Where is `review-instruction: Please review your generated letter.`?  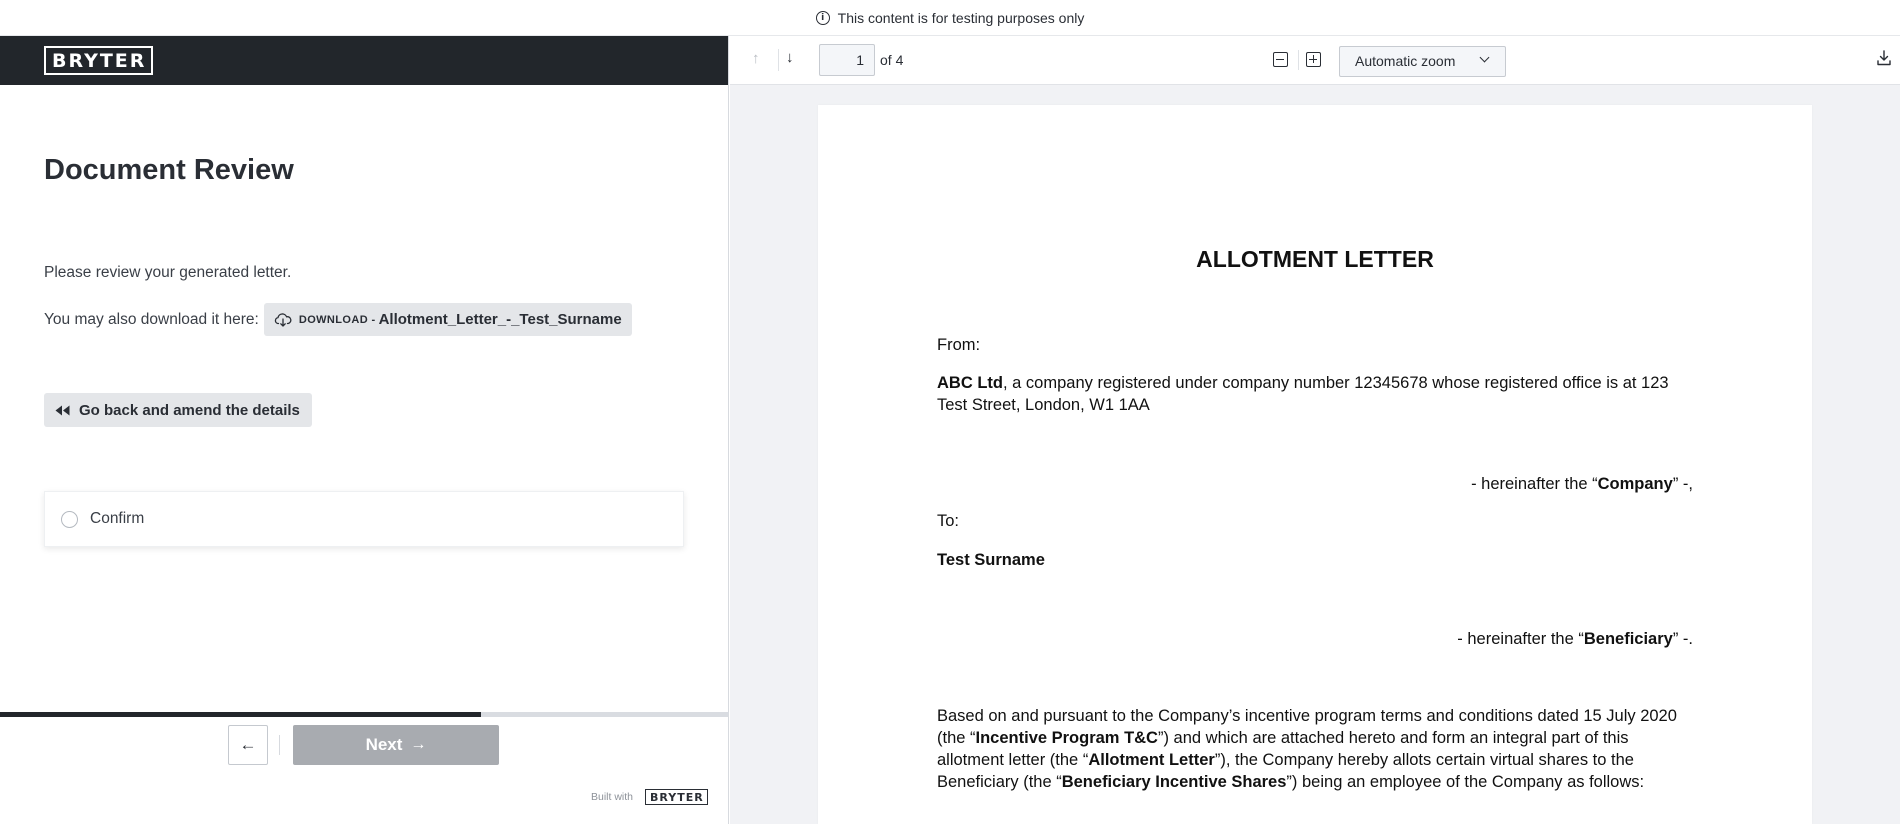 review-instruction: Please review your generated letter. is located at coordinates (168, 272).